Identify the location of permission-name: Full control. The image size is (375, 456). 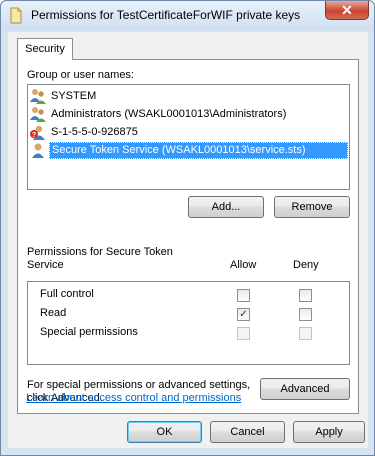
(67, 294).